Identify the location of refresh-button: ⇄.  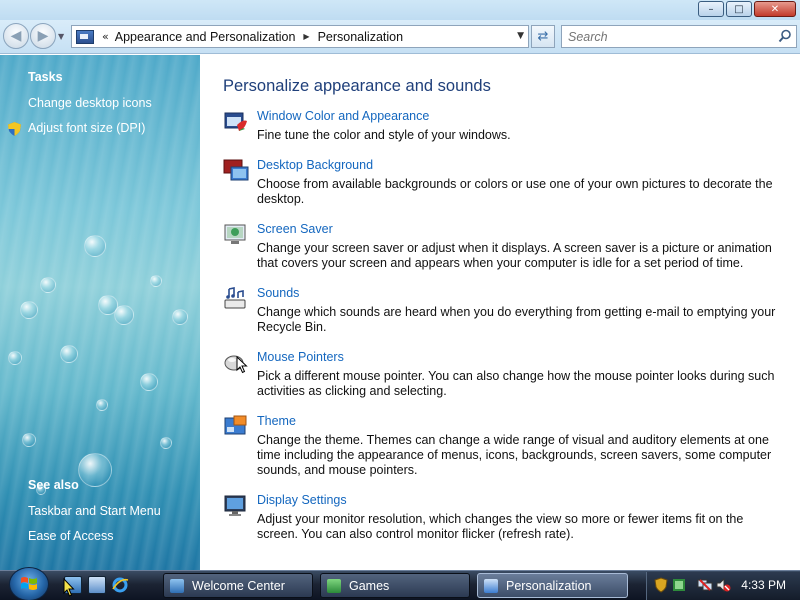
(543, 36).